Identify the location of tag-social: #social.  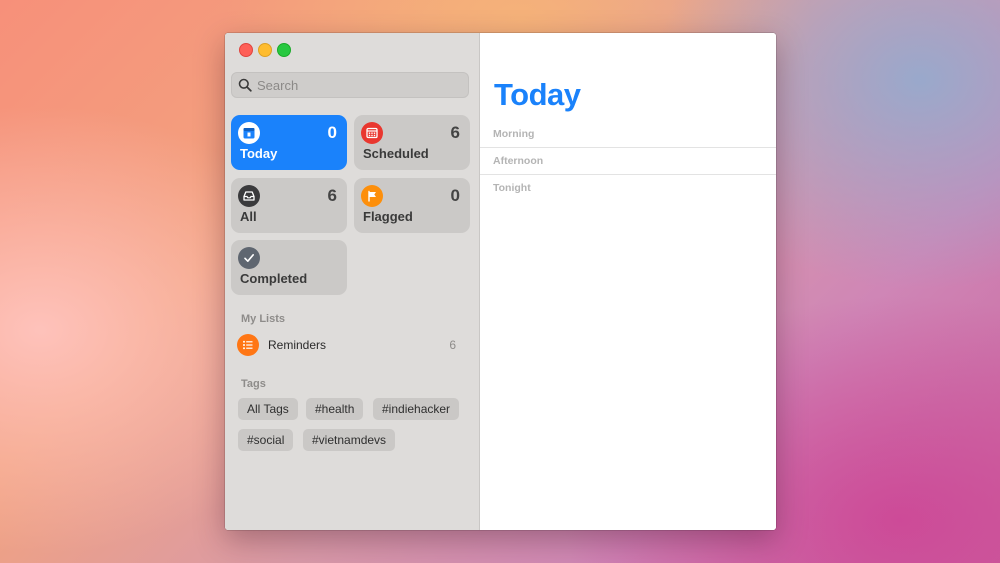
(266, 440).